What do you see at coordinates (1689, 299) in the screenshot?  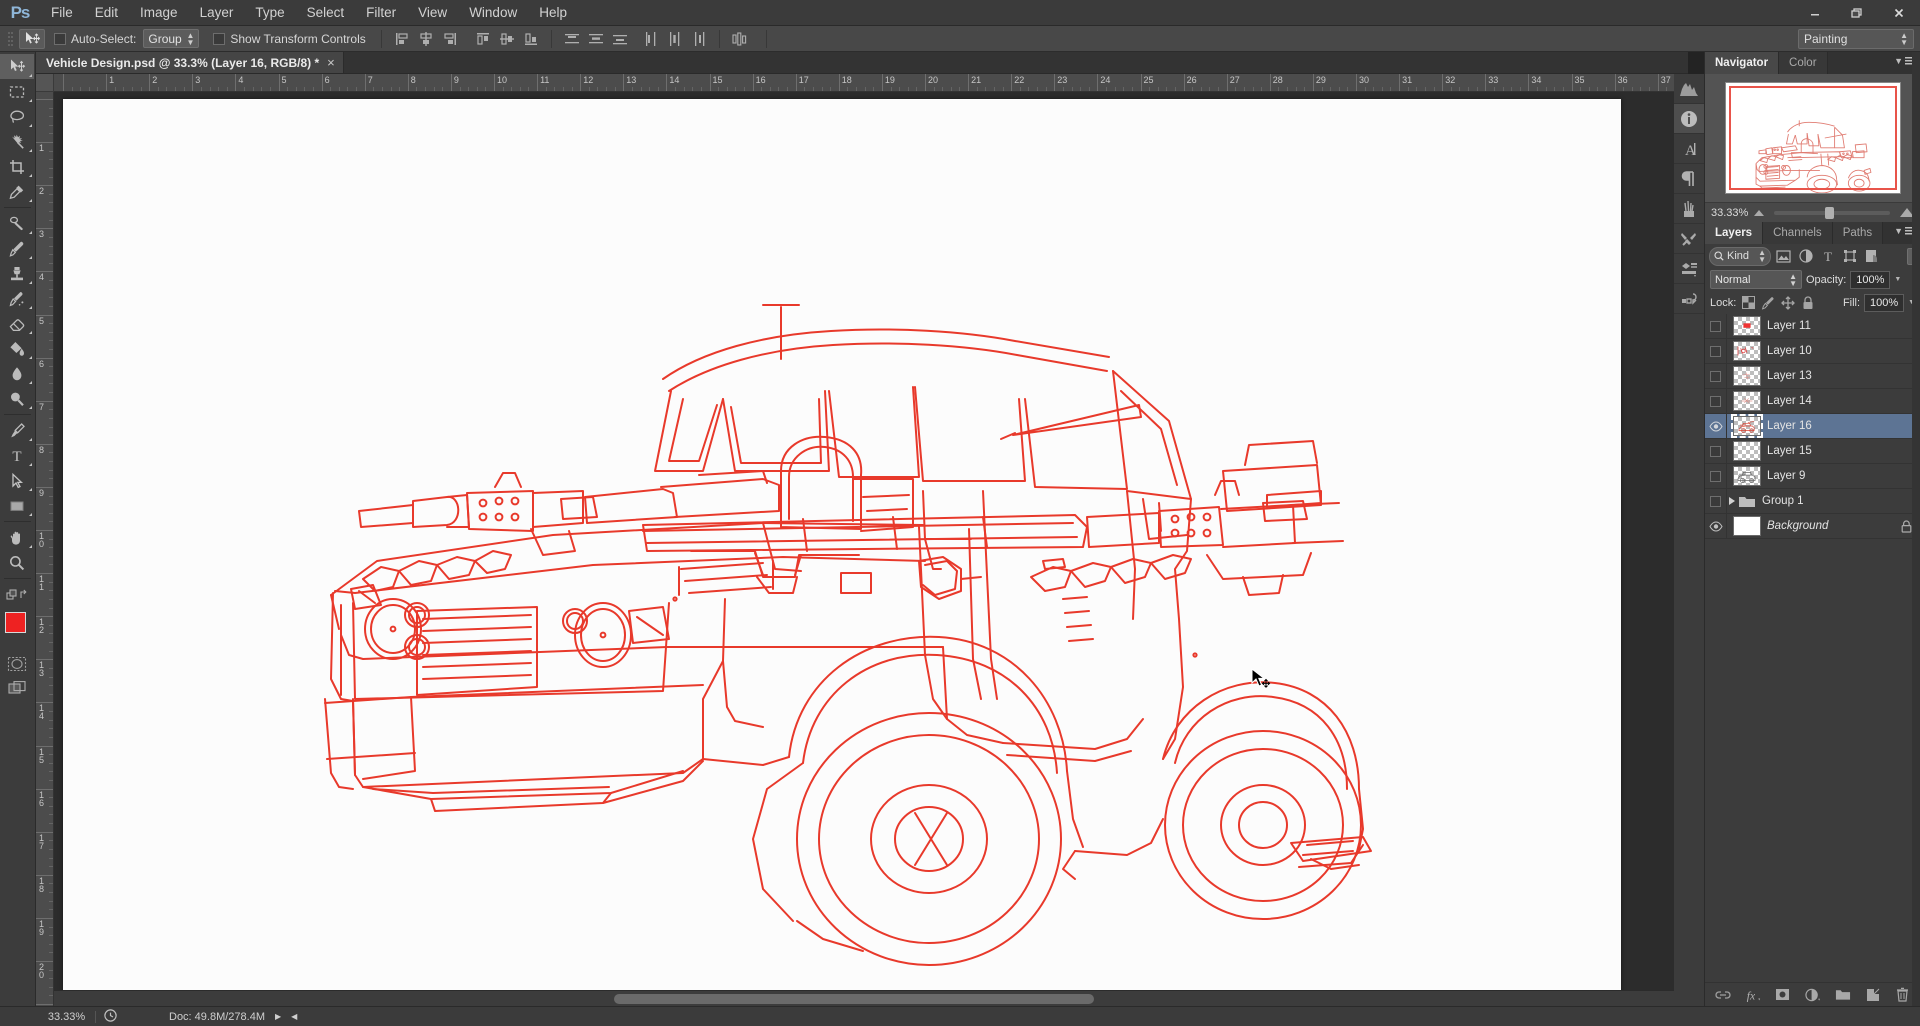 I see `actions-icon` at bounding box center [1689, 299].